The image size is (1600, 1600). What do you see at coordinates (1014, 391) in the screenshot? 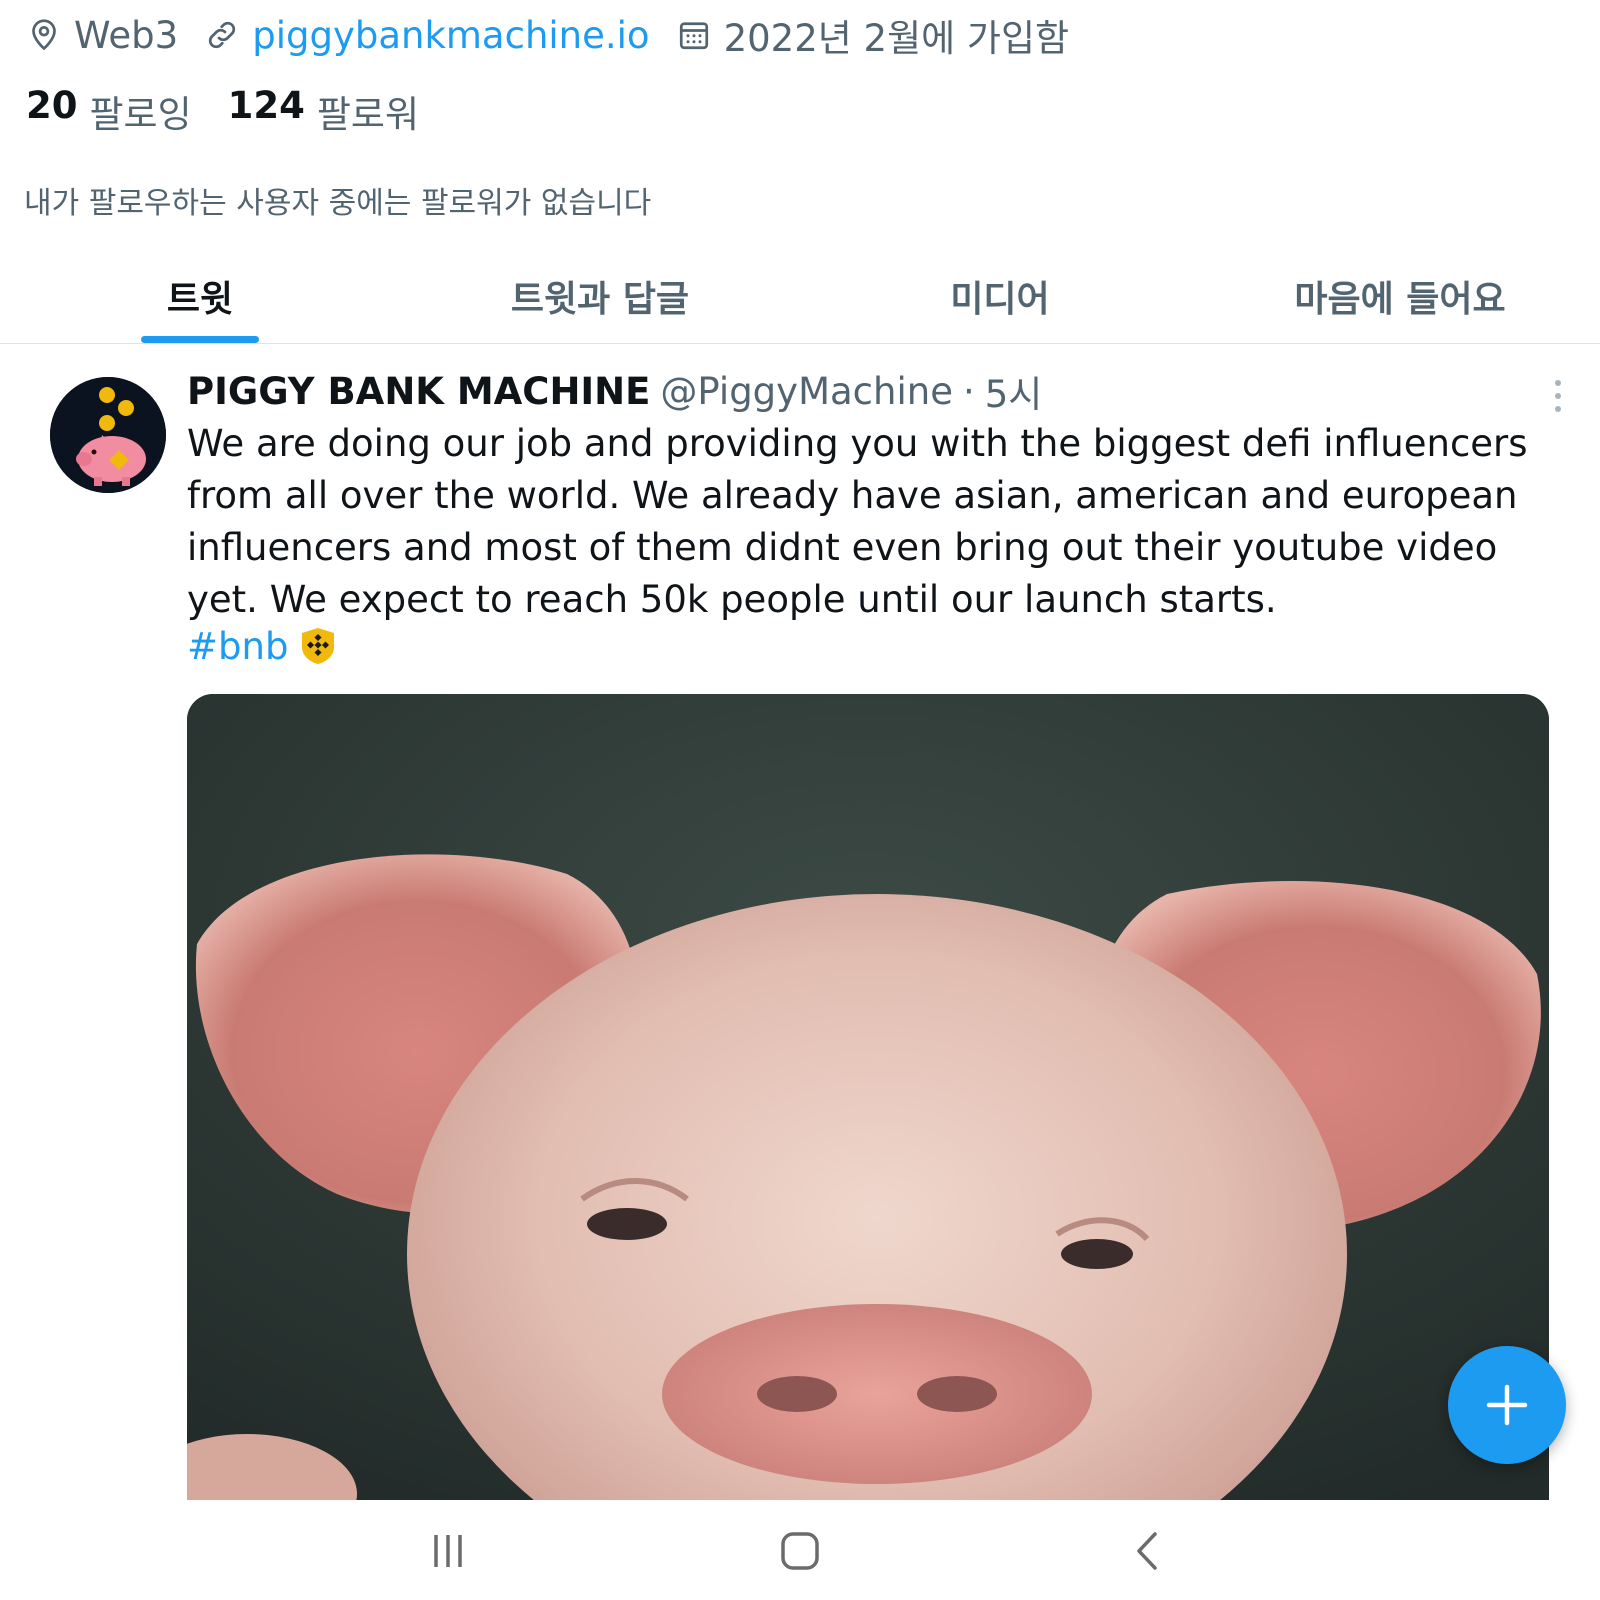
I see `tweet-timestamp: 5시` at bounding box center [1014, 391].